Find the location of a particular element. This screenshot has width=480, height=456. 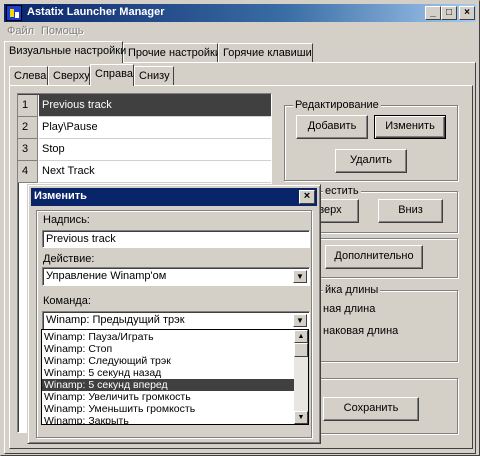

window-title: Astatix Launcher Manager is located at coordinates (96, 12).